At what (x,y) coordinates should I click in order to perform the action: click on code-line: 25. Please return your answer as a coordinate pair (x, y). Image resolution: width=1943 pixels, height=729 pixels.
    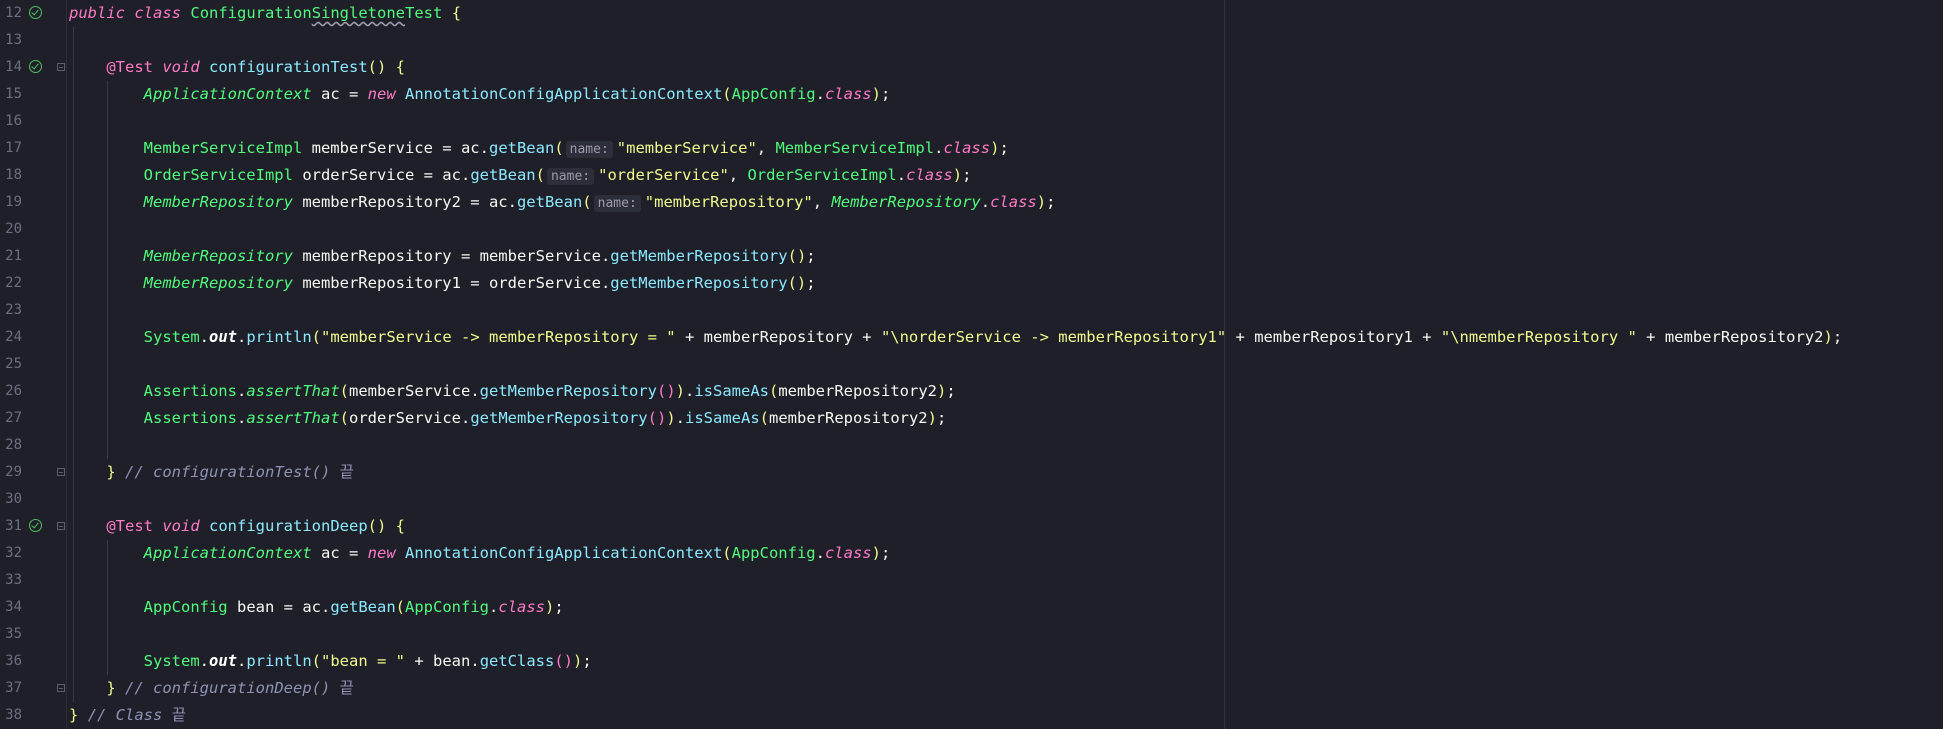
    Looking at the image, I should click on (971, 364).